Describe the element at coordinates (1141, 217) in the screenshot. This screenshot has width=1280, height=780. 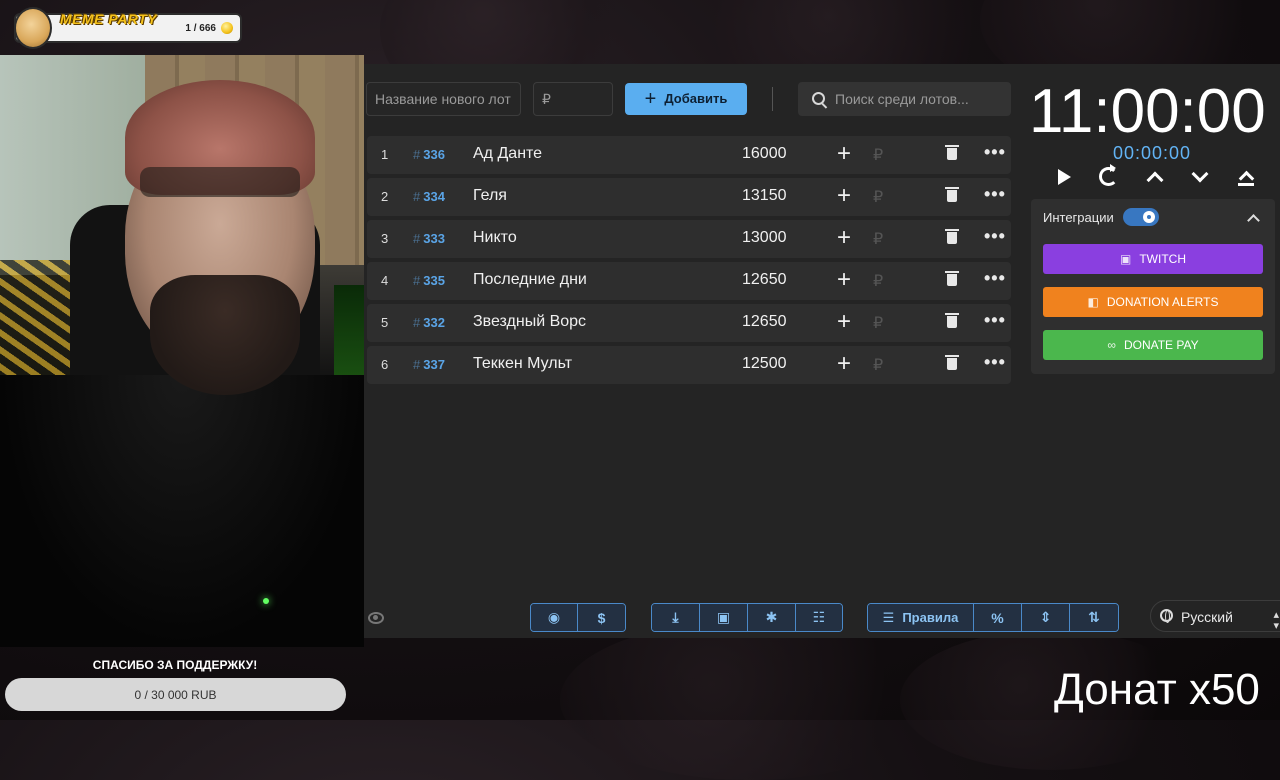
I see `integrations-toggle` at that location.